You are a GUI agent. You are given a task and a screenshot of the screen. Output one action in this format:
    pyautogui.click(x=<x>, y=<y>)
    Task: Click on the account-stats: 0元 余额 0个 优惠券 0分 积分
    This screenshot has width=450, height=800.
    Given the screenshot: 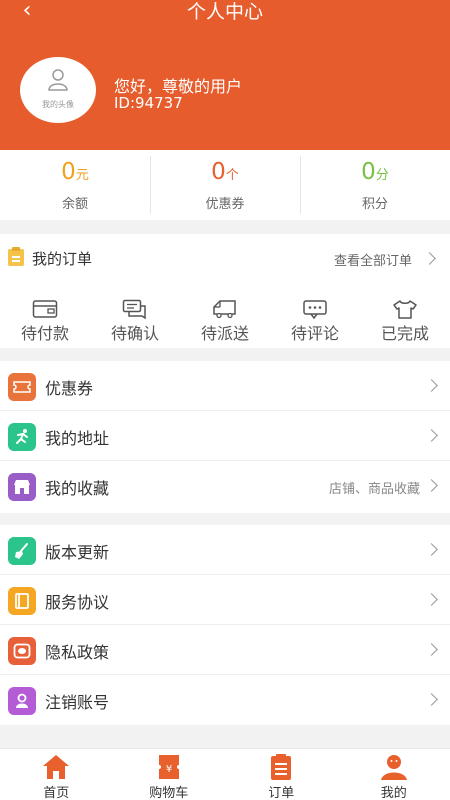 What is the action you would take?
    pyautogui.click(x=225, y=185)
    